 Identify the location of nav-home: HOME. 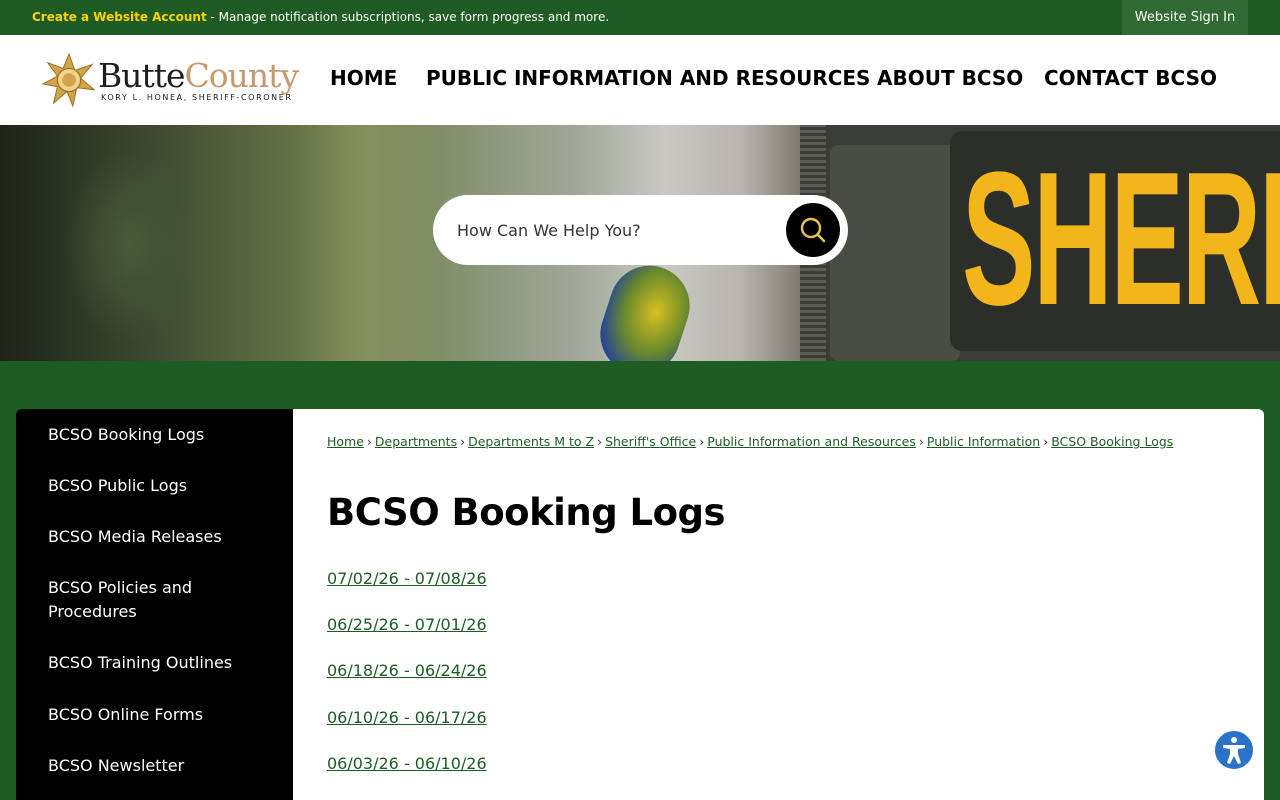
(363, 78).